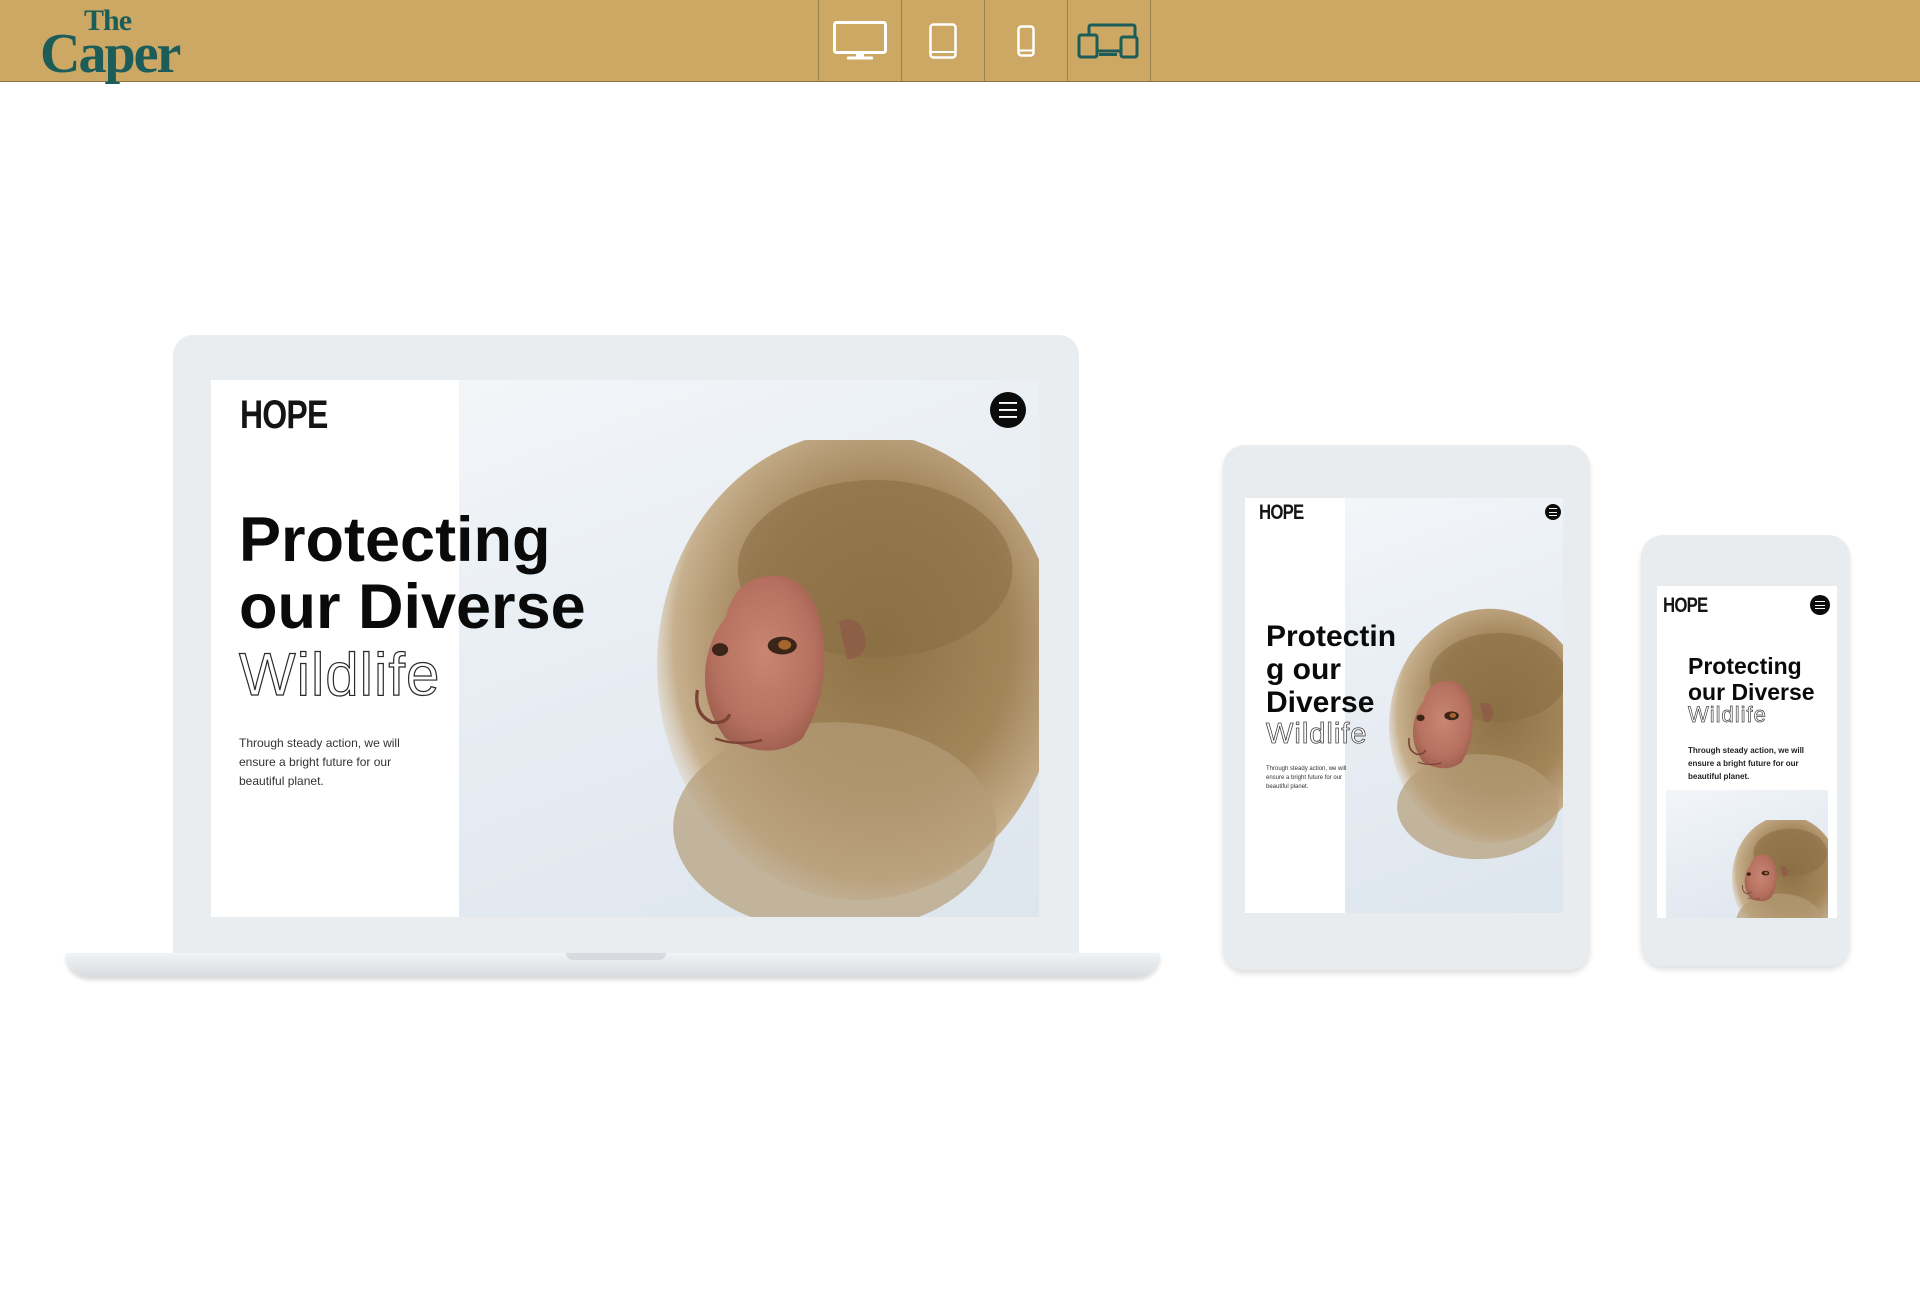  I want to click on all-devices-view-button, so click(1109, 40).